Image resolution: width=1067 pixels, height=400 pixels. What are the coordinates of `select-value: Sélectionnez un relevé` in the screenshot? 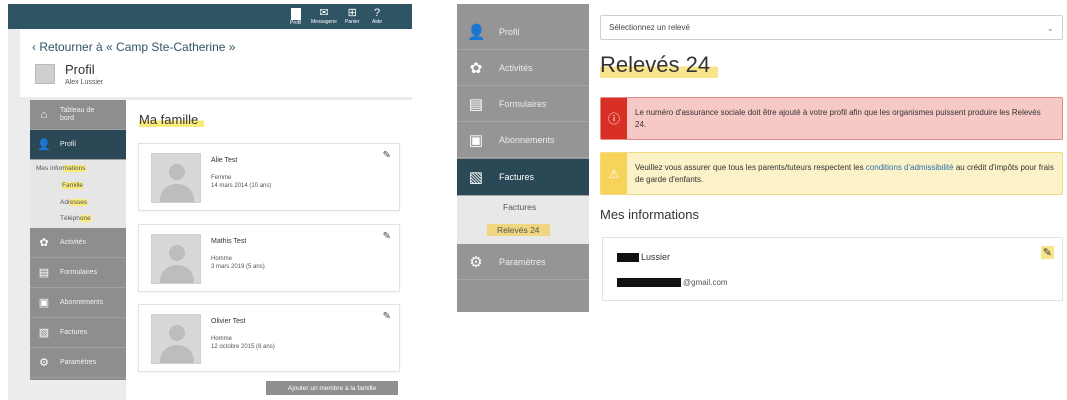 It's located at (649, 27).